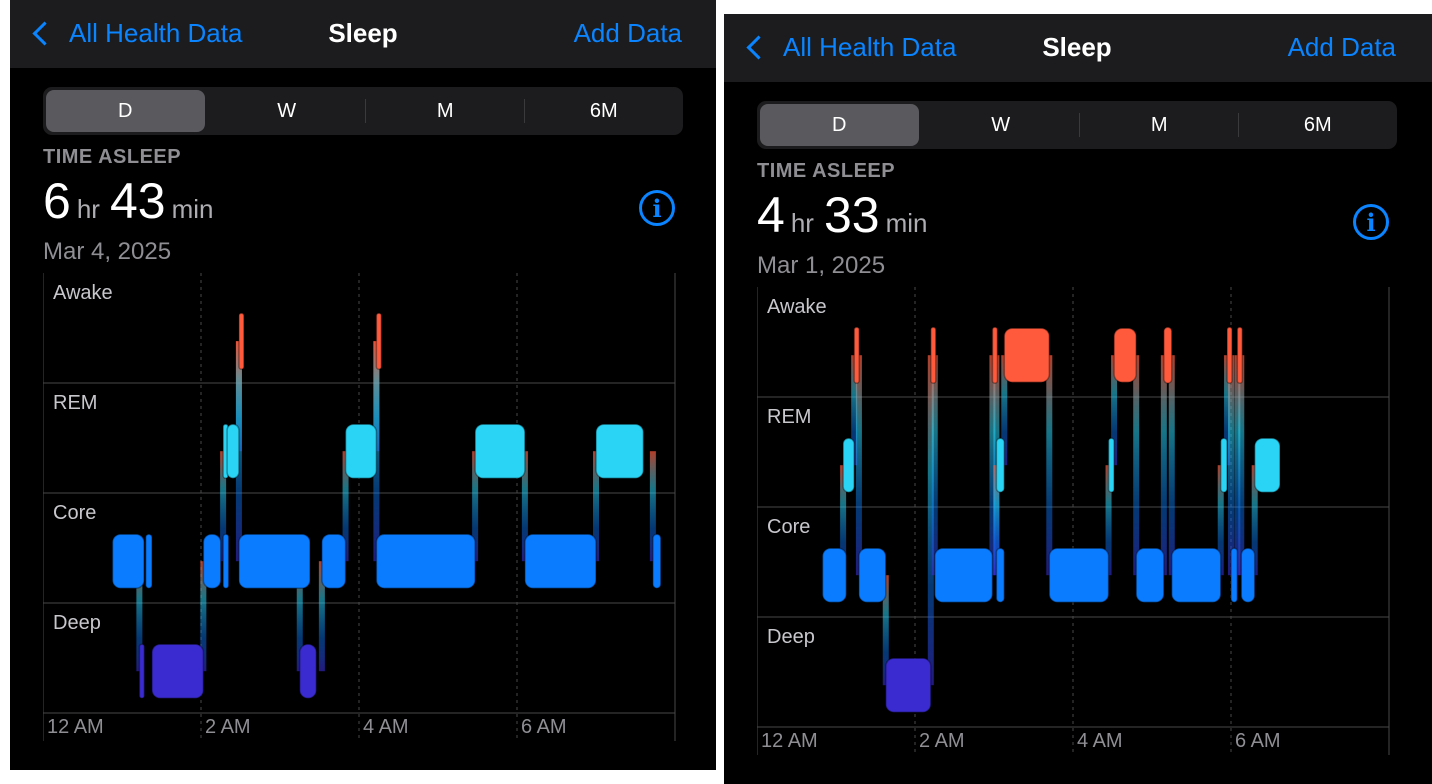  I want to click on time-asleep-value: 6 hr 43 min, so click(133, 201).